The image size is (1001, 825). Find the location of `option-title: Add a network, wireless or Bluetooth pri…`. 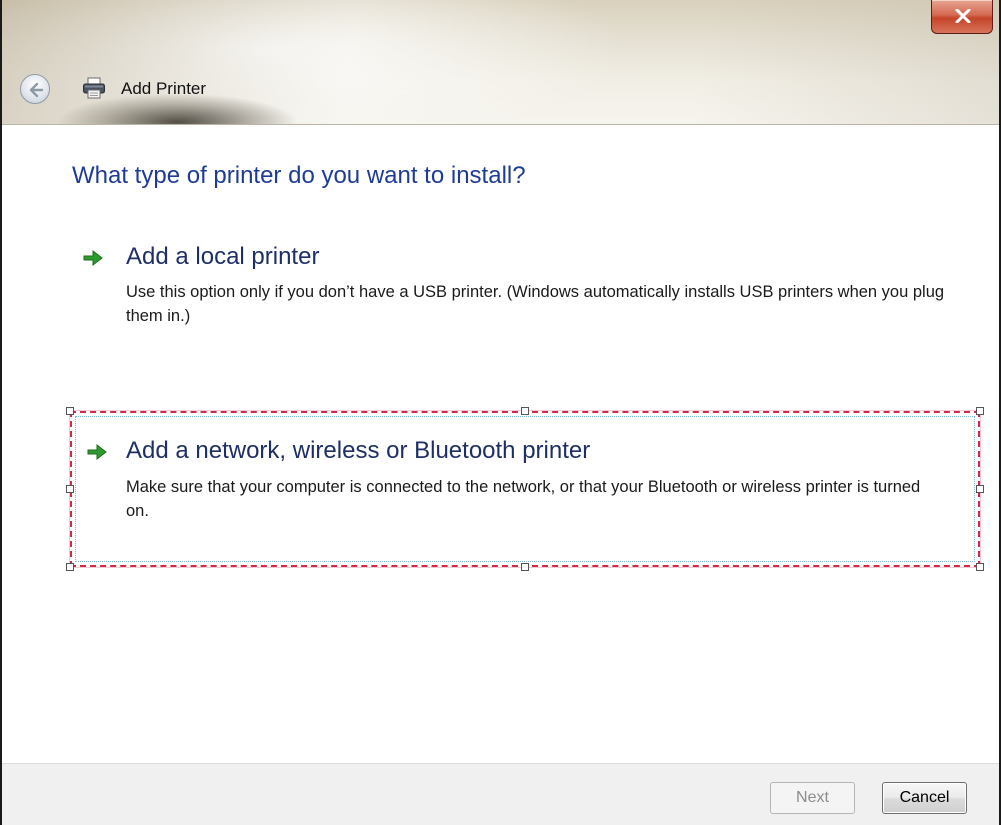

option-title: Add a network, wireless or Bluetooth pri… is located at coordinates (358, 450).